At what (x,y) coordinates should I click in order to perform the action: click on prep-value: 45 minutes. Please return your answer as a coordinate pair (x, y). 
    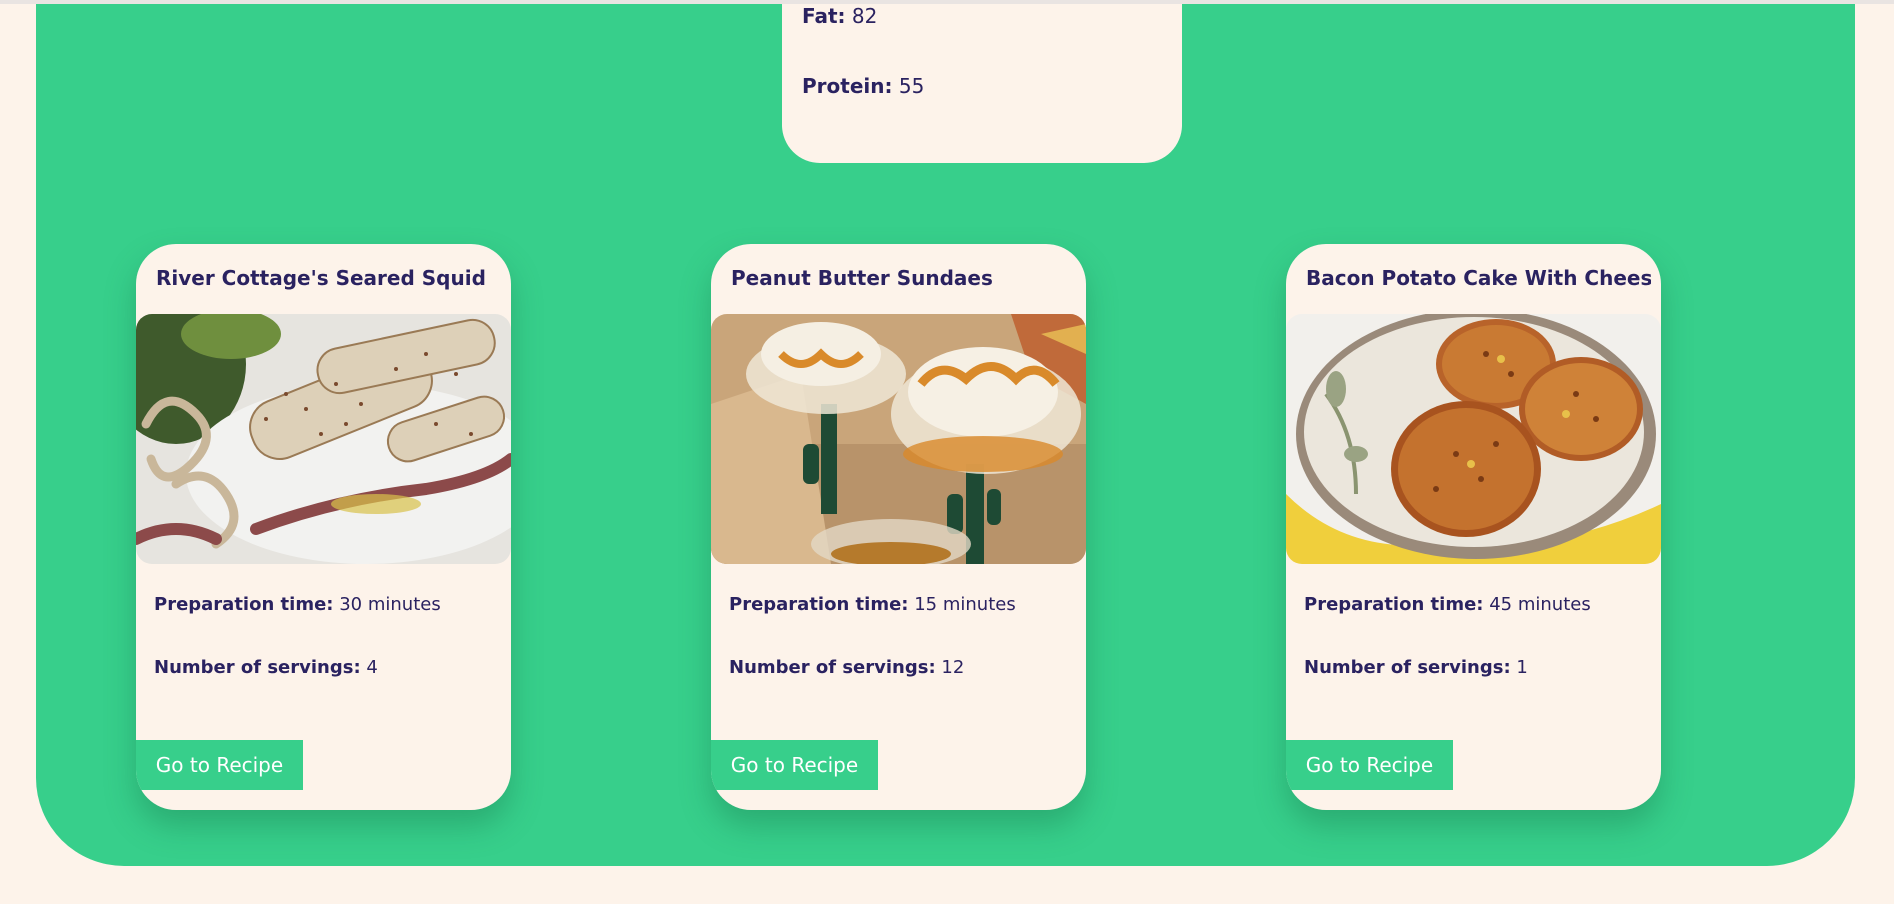
    Looking at the image, I should click on (1540, 604).